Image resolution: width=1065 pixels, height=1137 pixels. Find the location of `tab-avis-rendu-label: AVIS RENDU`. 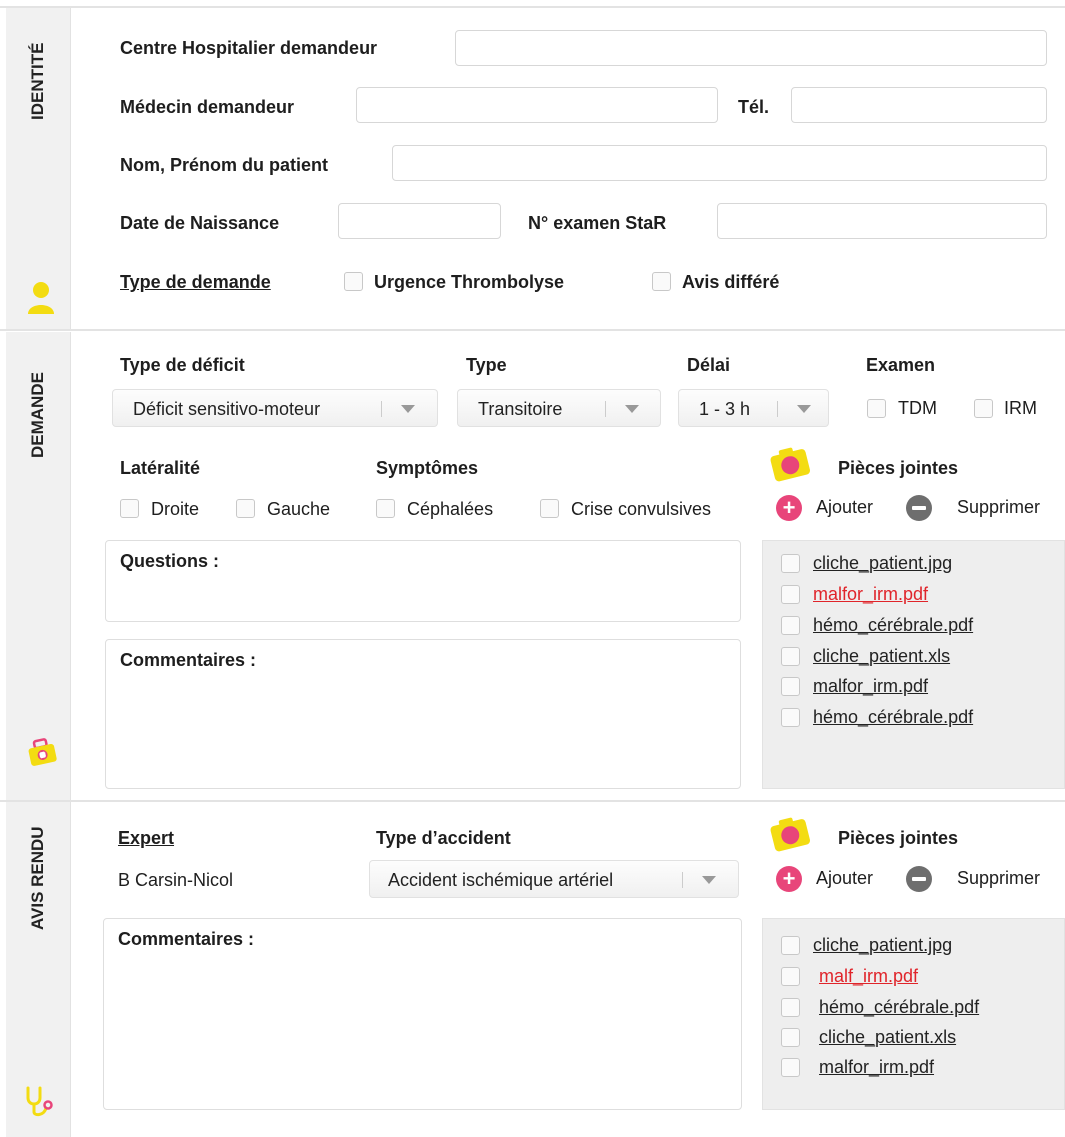

tab-avis-rendu-label: AVIS RENDU is located at coordinates (37, 878).